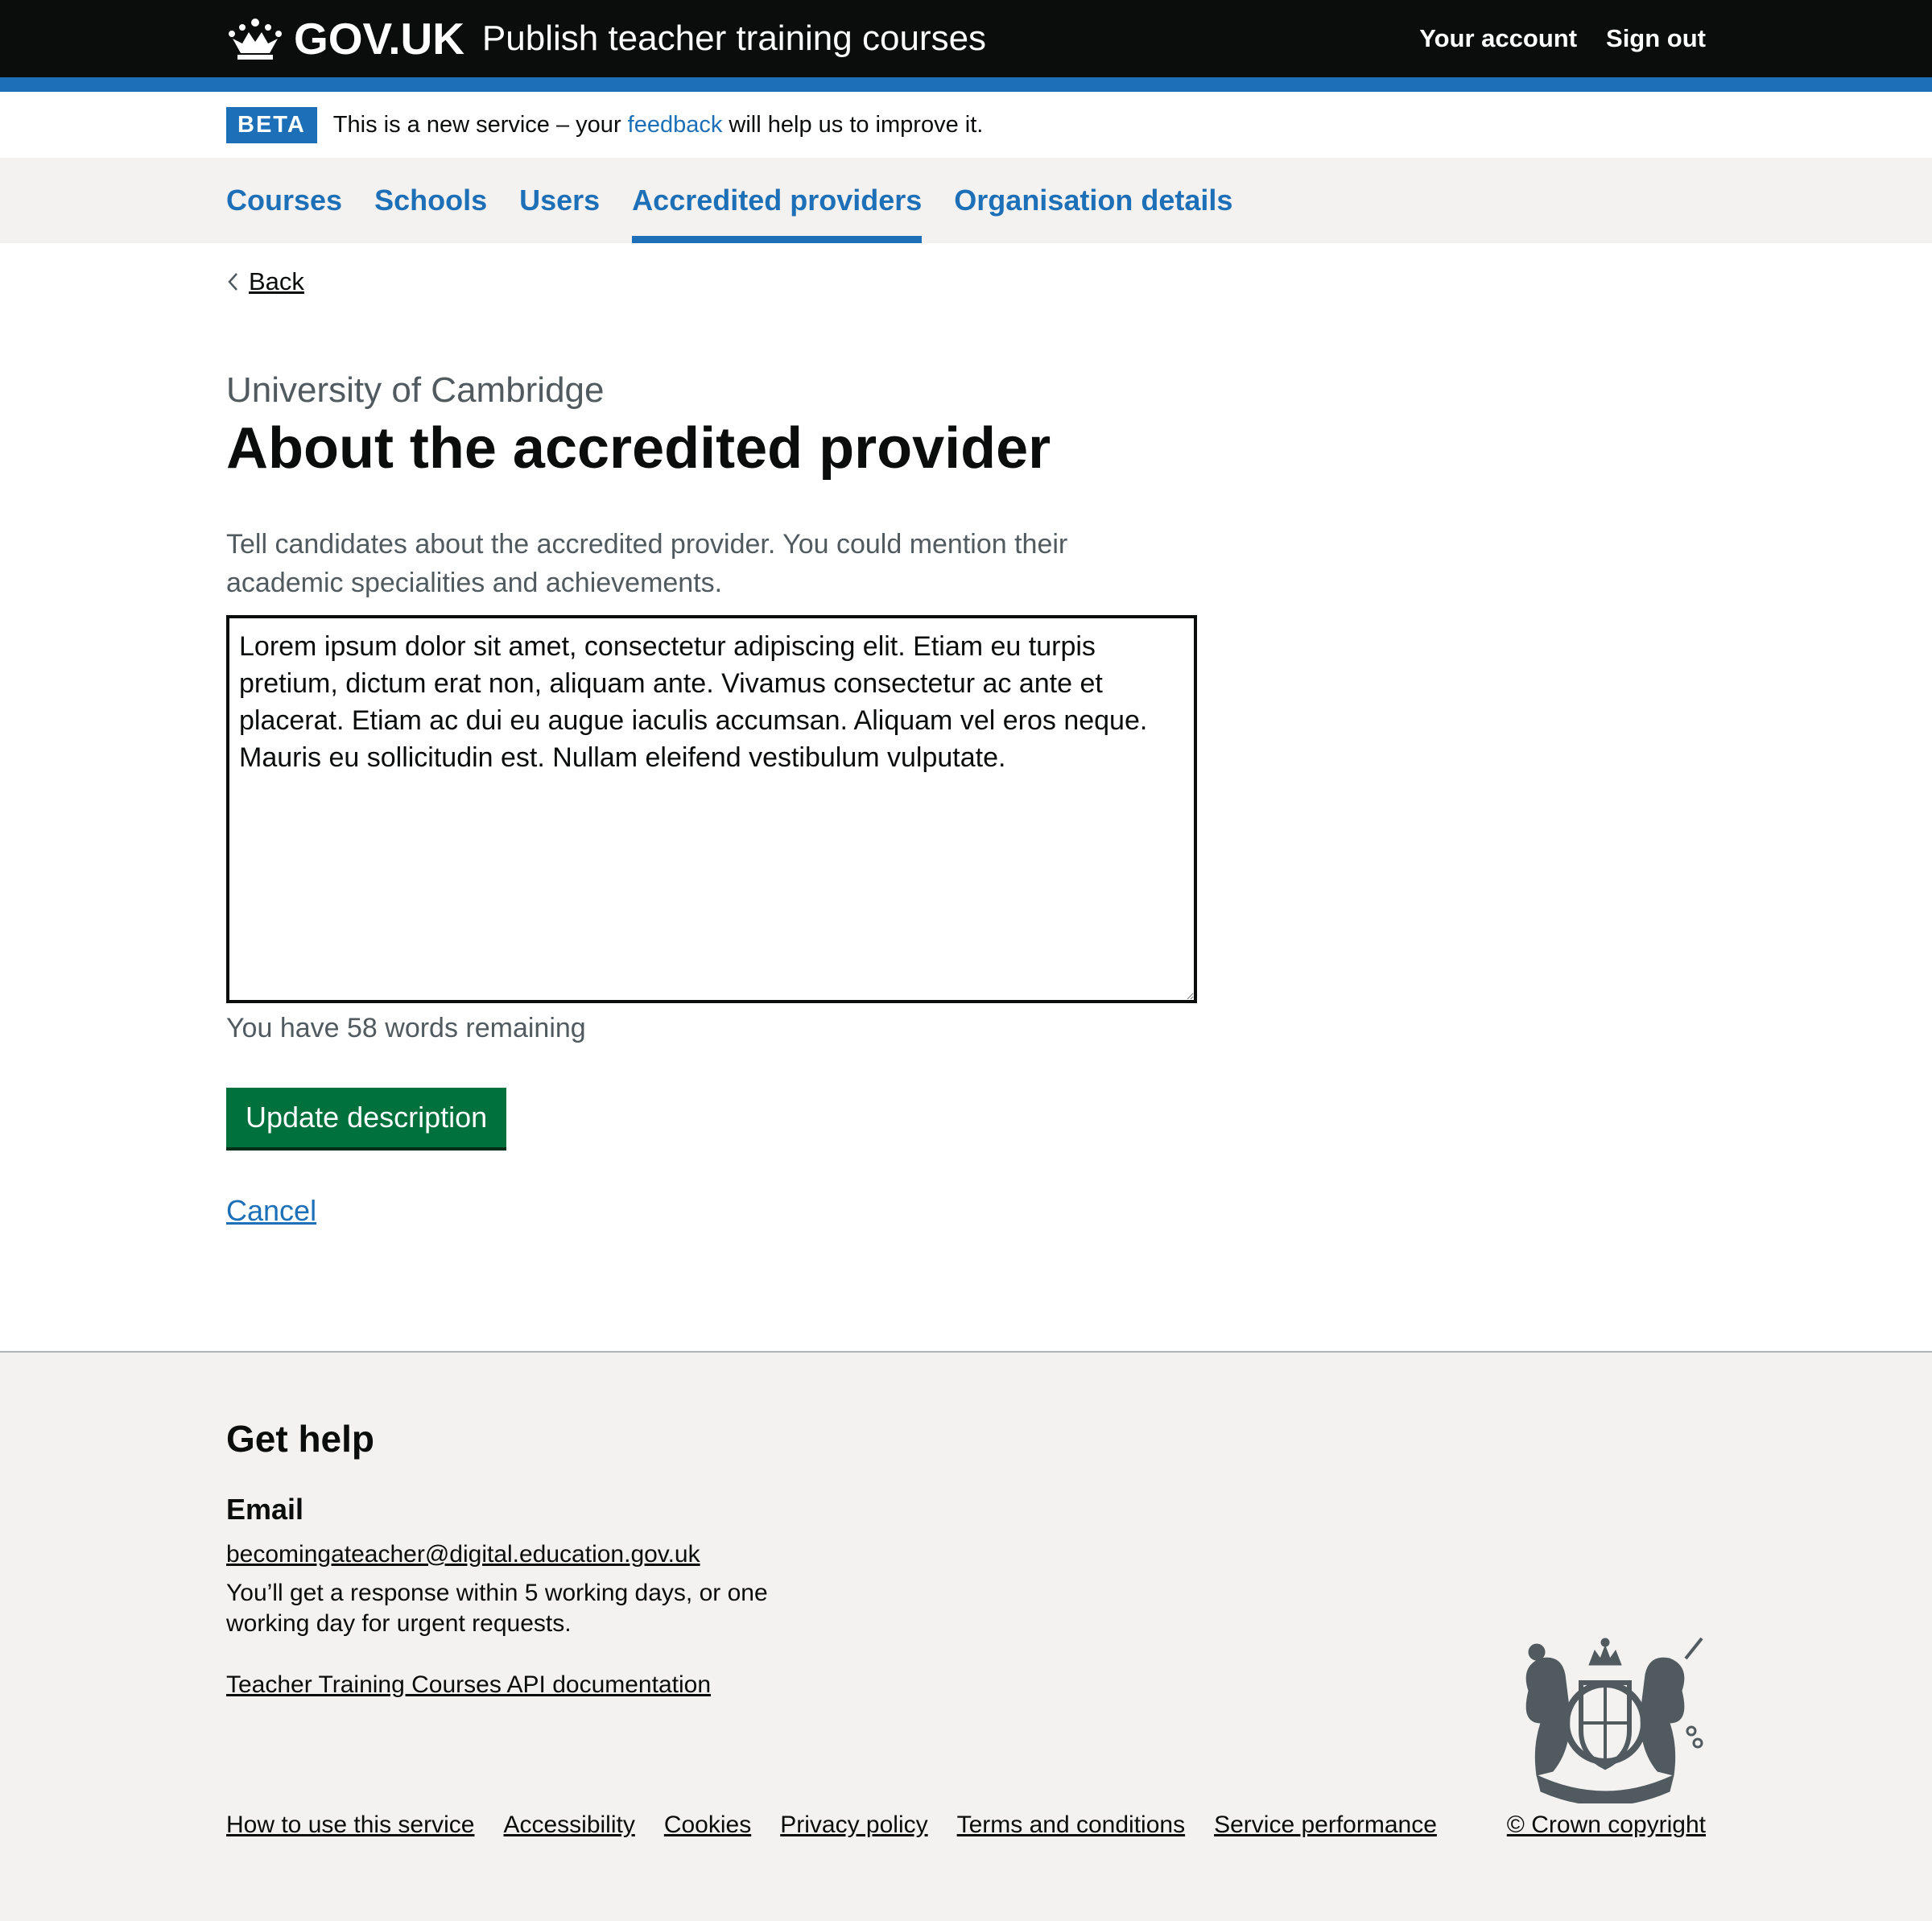 This screenshot has width=1932, height=1921. I want to click on nav-item-courses: Courses, so click(284, 200).